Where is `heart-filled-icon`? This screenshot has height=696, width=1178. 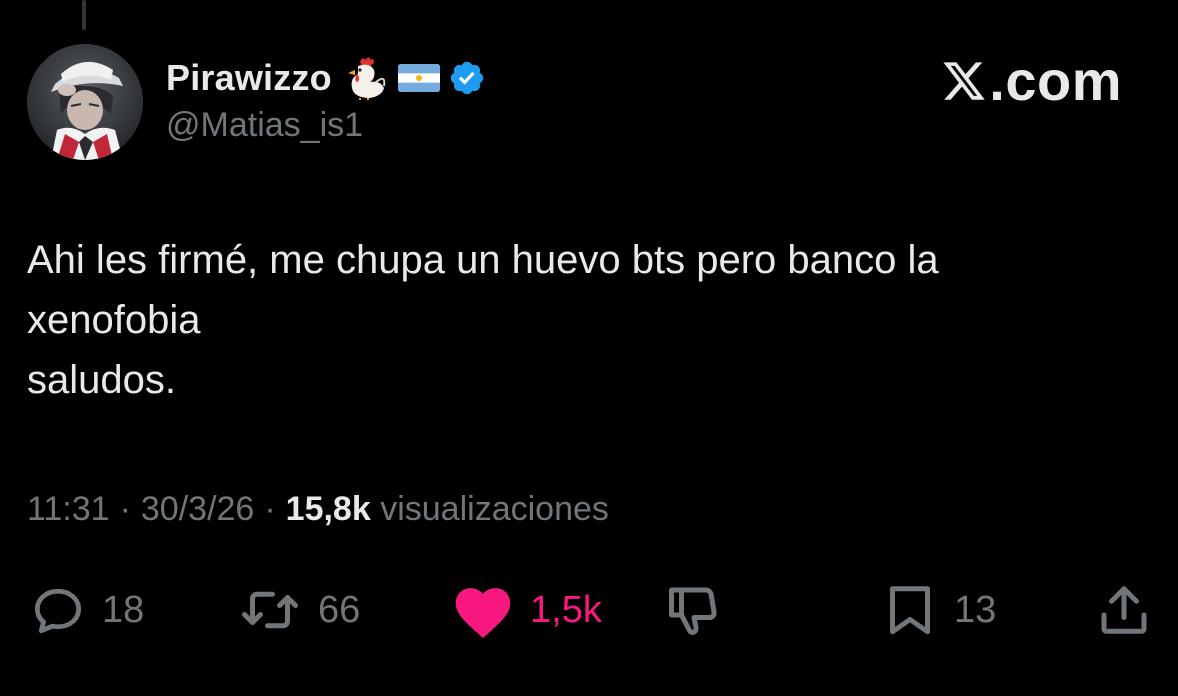
heart-filled-icon is located at coordinates (483, 613).